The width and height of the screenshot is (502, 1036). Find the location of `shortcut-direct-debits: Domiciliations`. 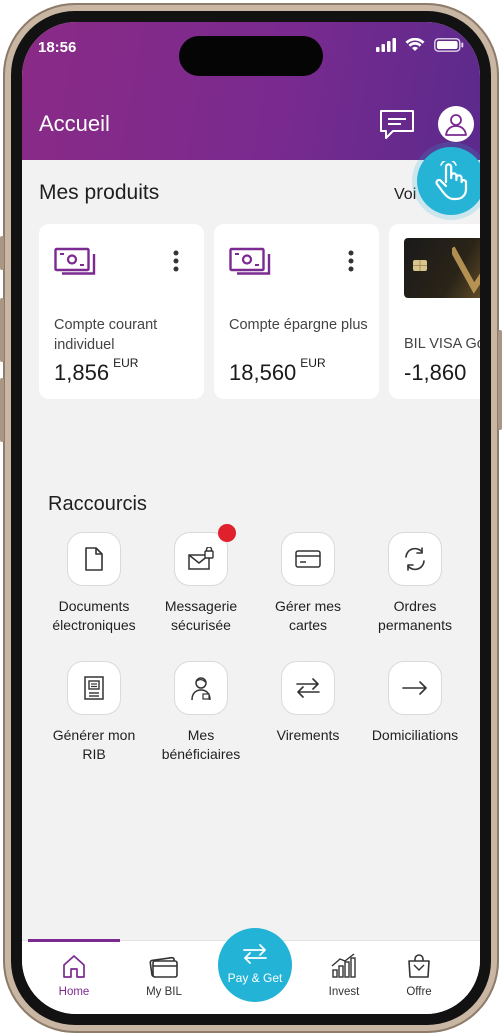

shortcut-direct-debits: Domiciliations is located at coordinates (415, 703).